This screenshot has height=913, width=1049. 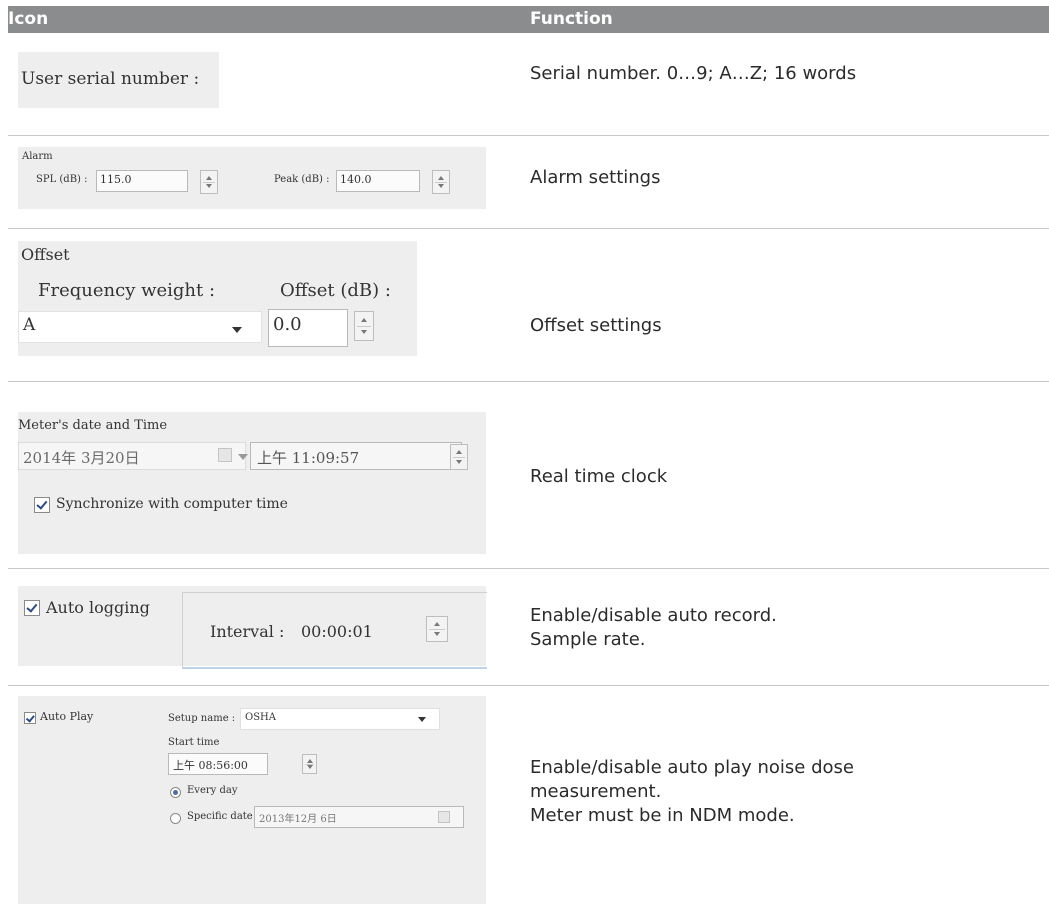 I want to click on specific-date-input: 2013年12月 6日, so click(x=359, y=817).